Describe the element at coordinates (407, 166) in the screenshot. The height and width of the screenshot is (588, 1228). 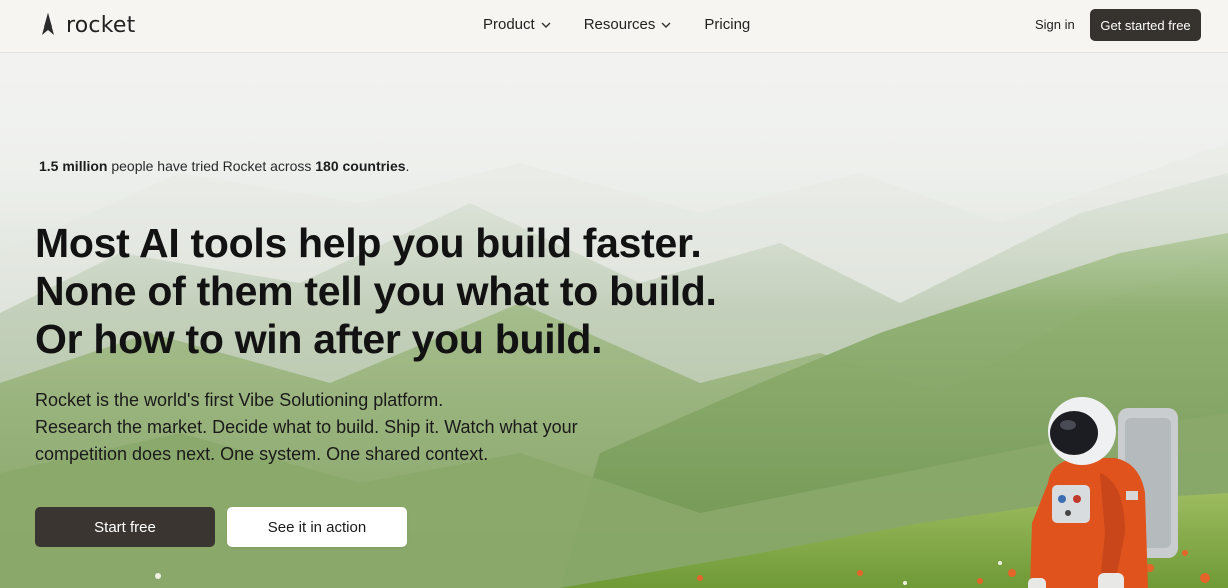
I see `stat-end-text: .` at that location.